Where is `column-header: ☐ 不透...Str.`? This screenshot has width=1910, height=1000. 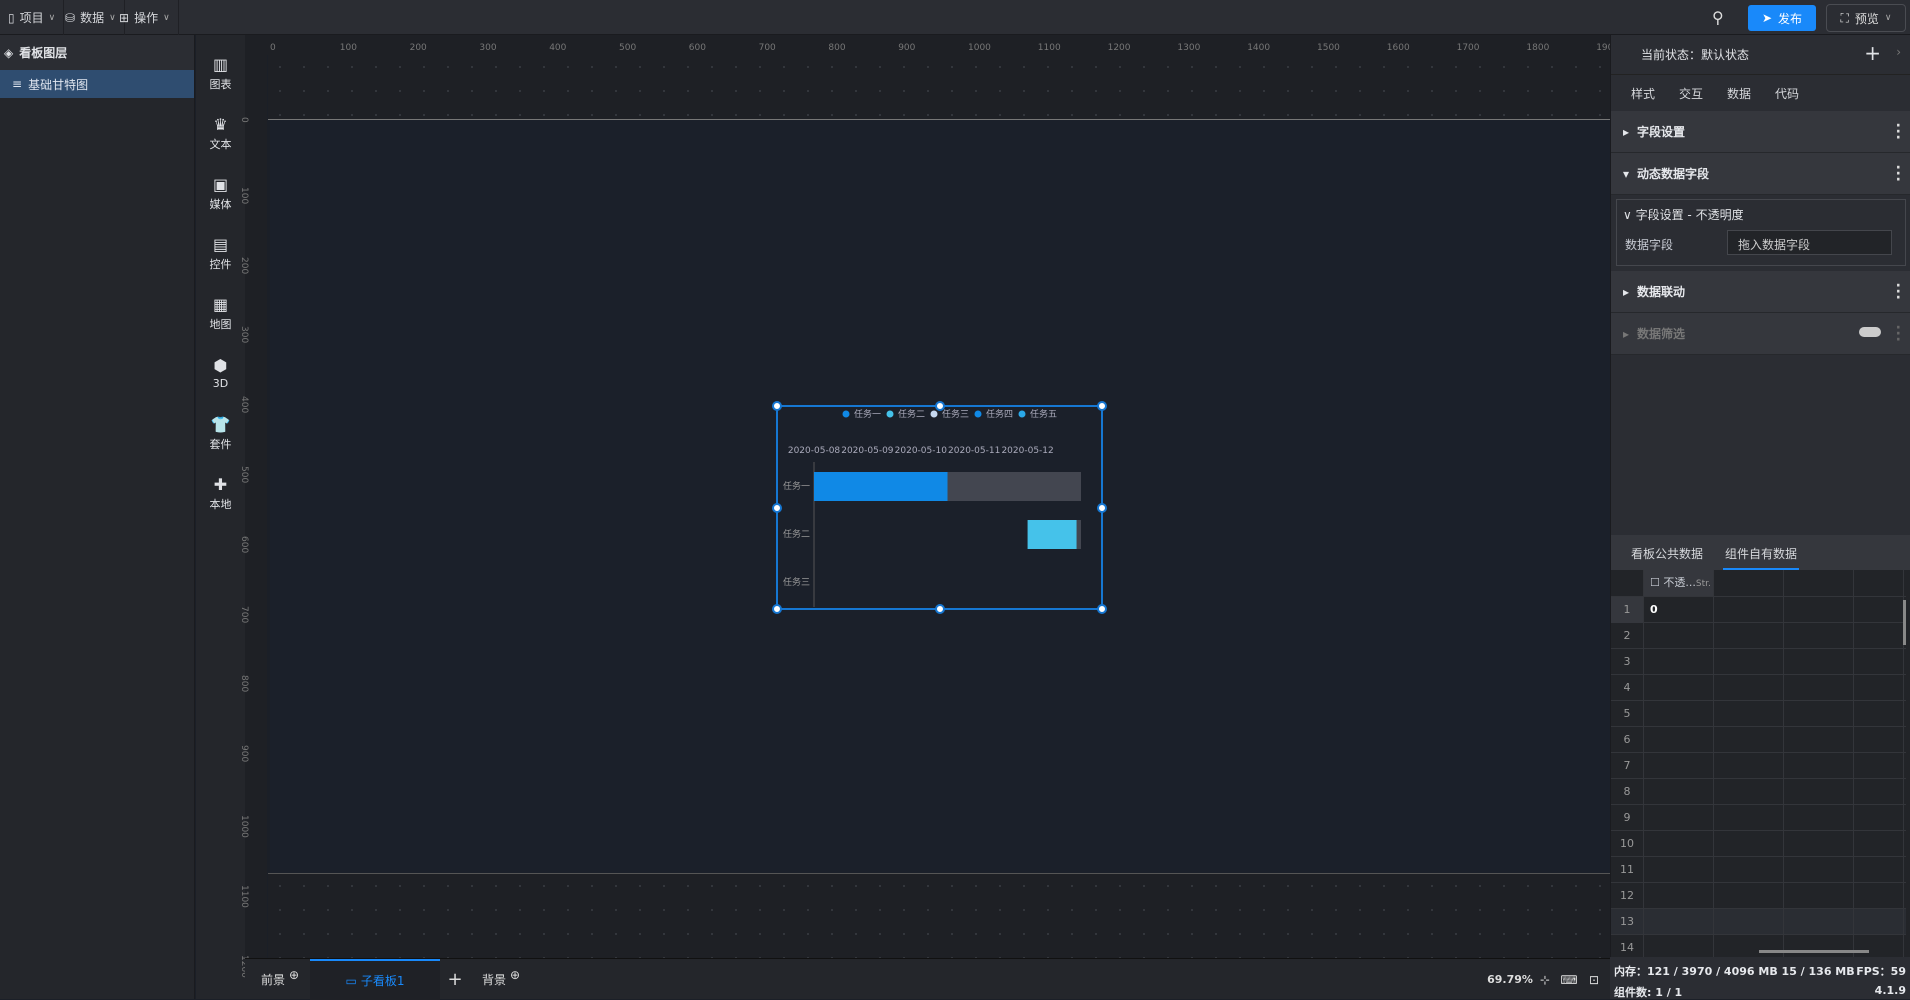
column-header: ☐ 不透...Str. is located at coordinates (1679, 583).